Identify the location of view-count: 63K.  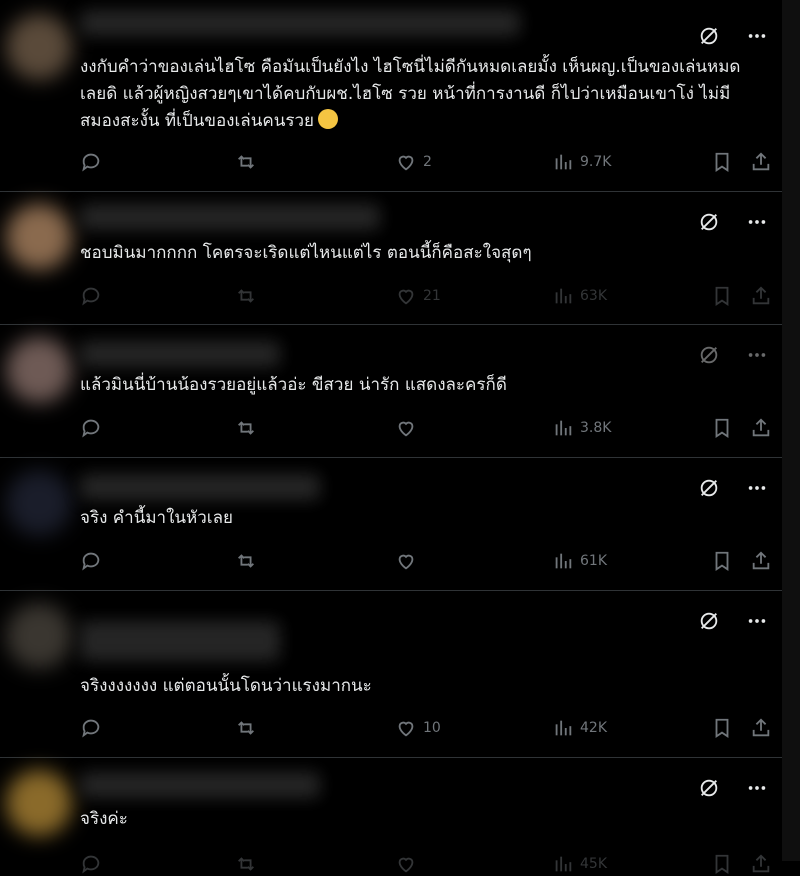
(593, 296).